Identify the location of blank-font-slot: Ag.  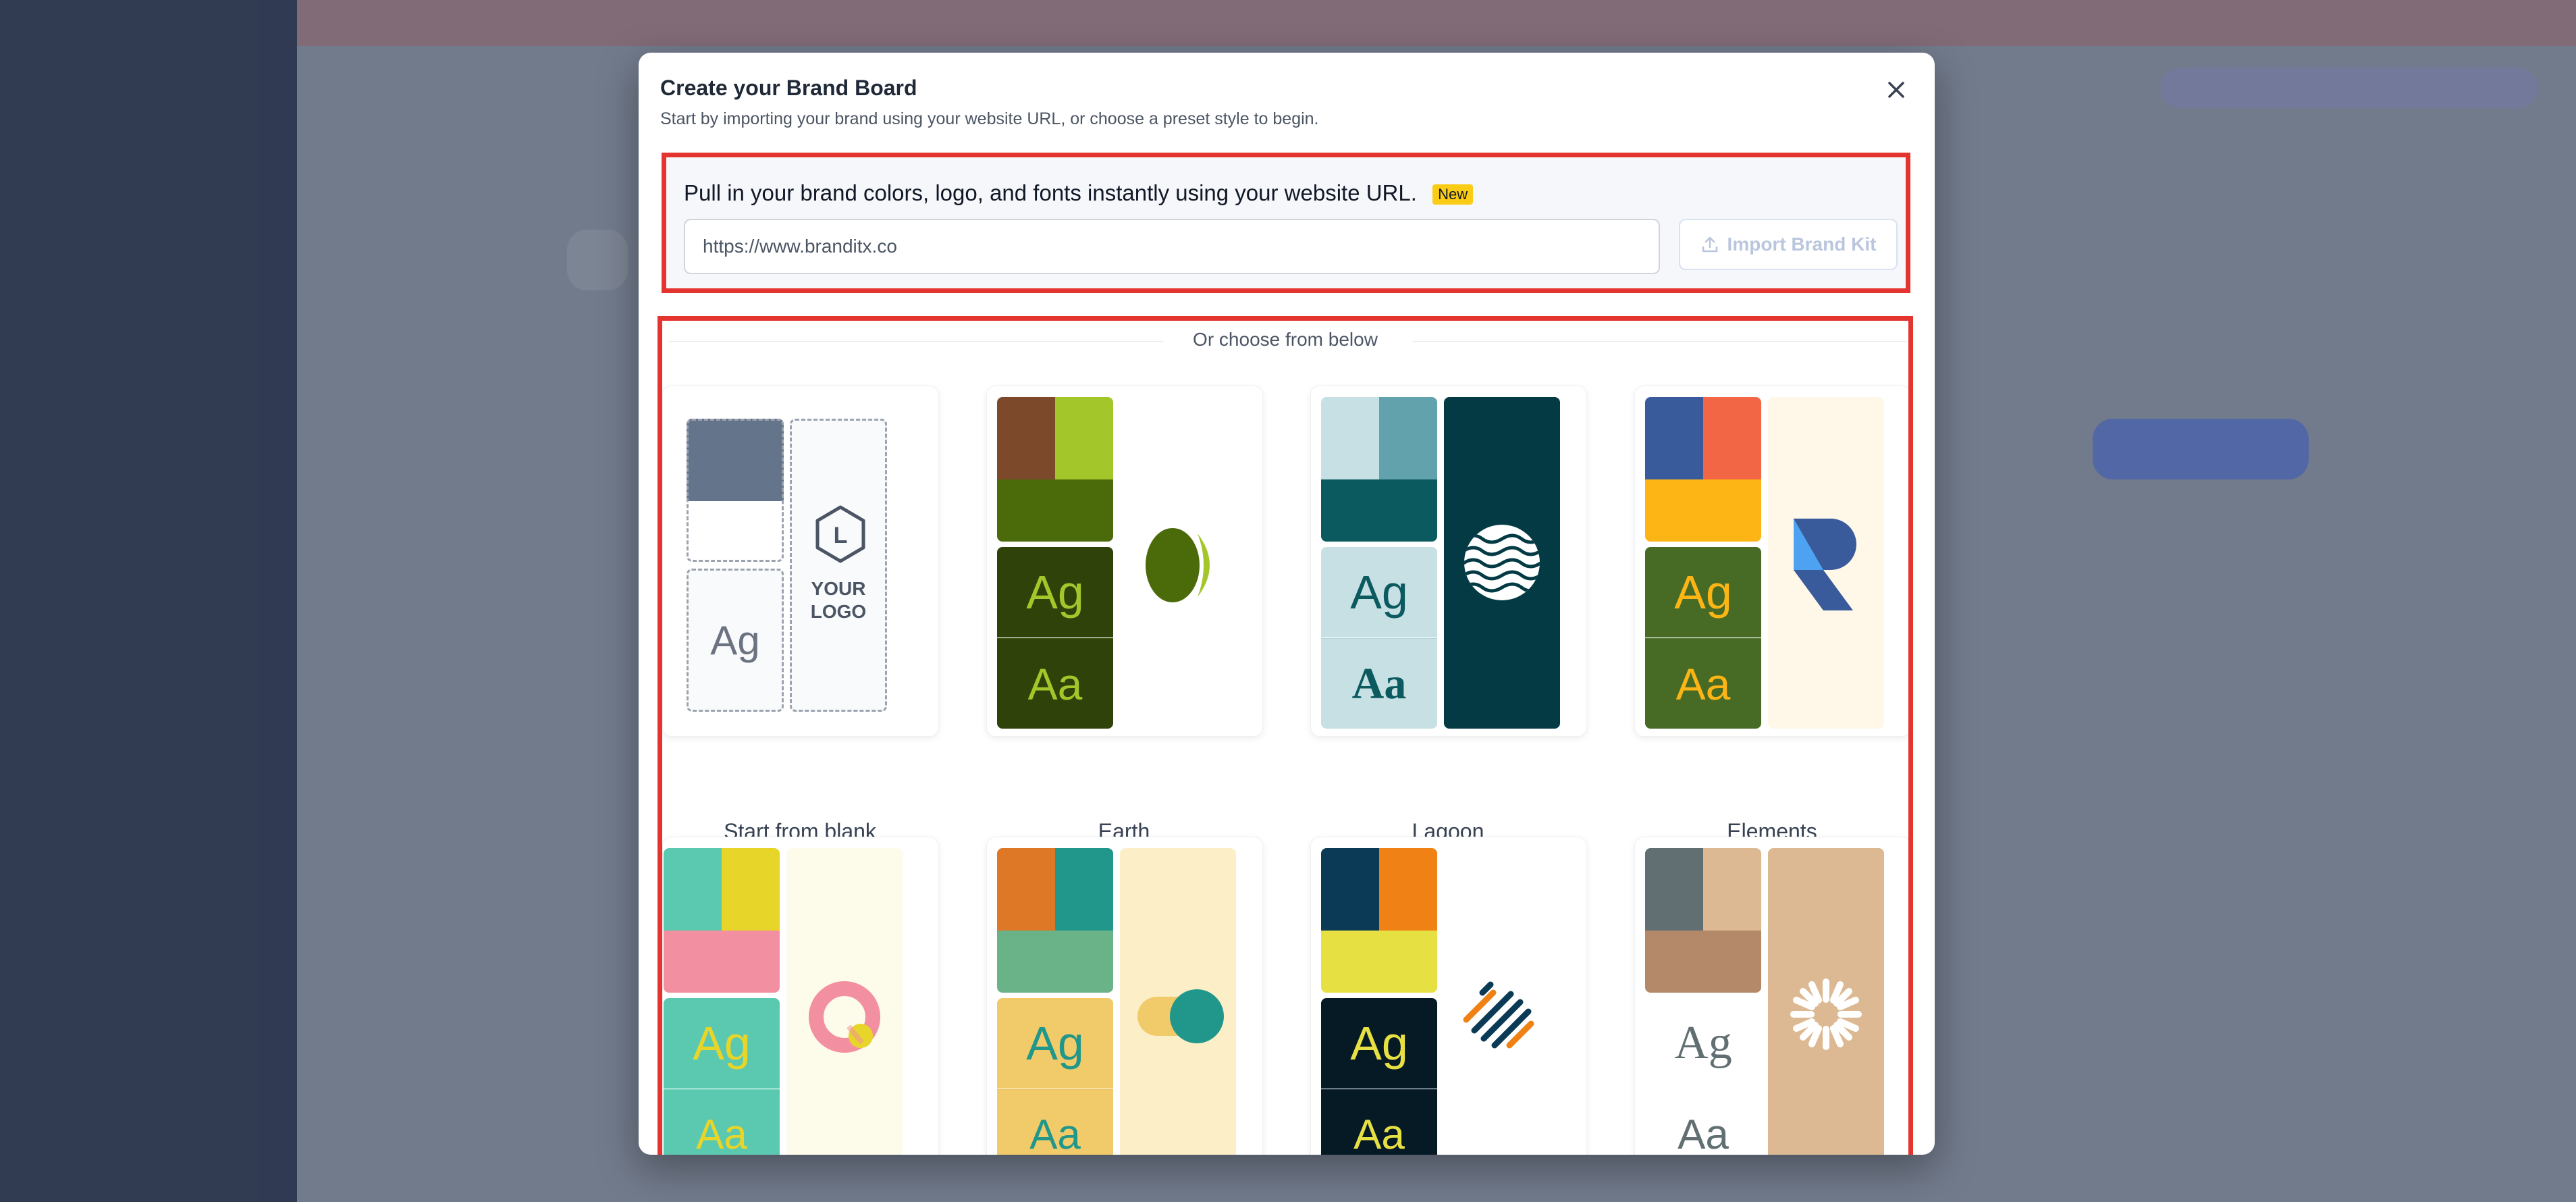
(735, 640).